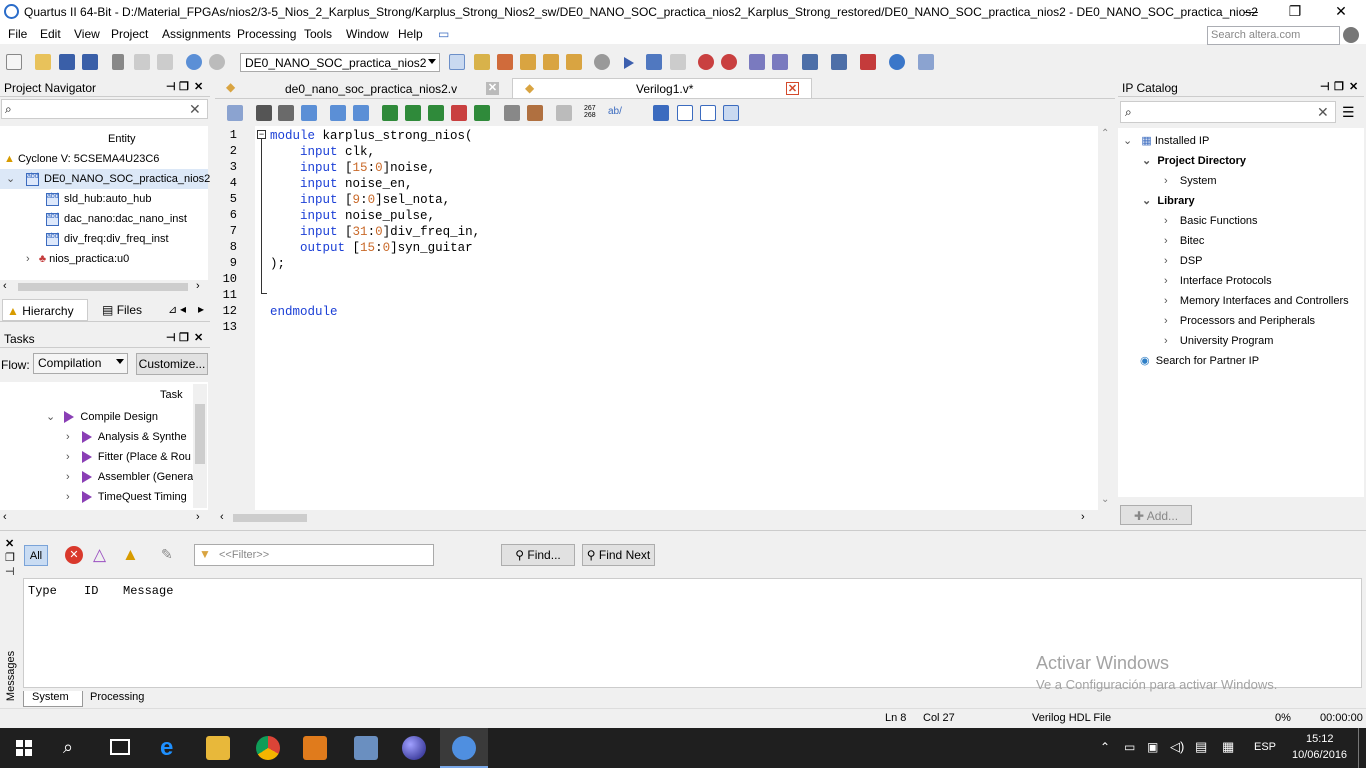 The image size is (1366, 768). I want to click on analysis-synthesis-icon, so click(654, 62).